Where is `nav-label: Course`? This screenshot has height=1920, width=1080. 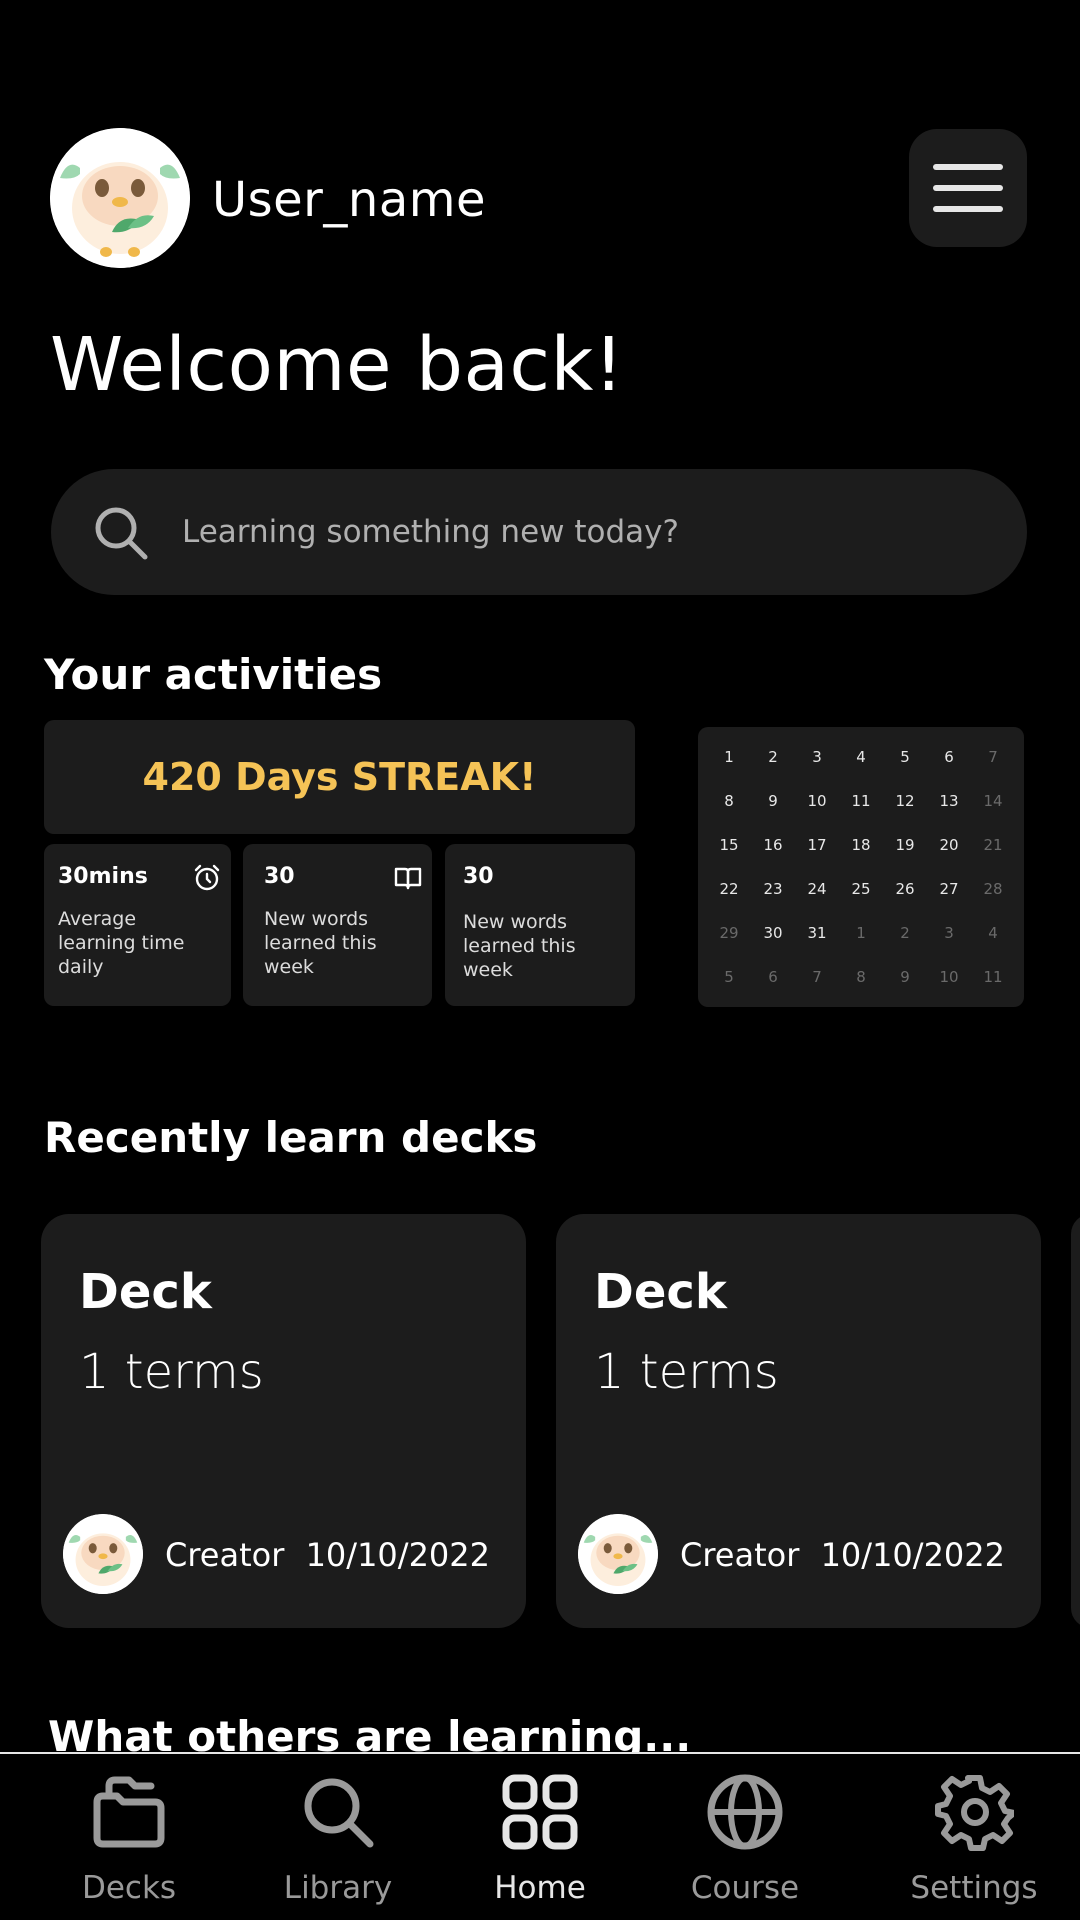 nav-label: Course is located at coordinates (745, 1888).